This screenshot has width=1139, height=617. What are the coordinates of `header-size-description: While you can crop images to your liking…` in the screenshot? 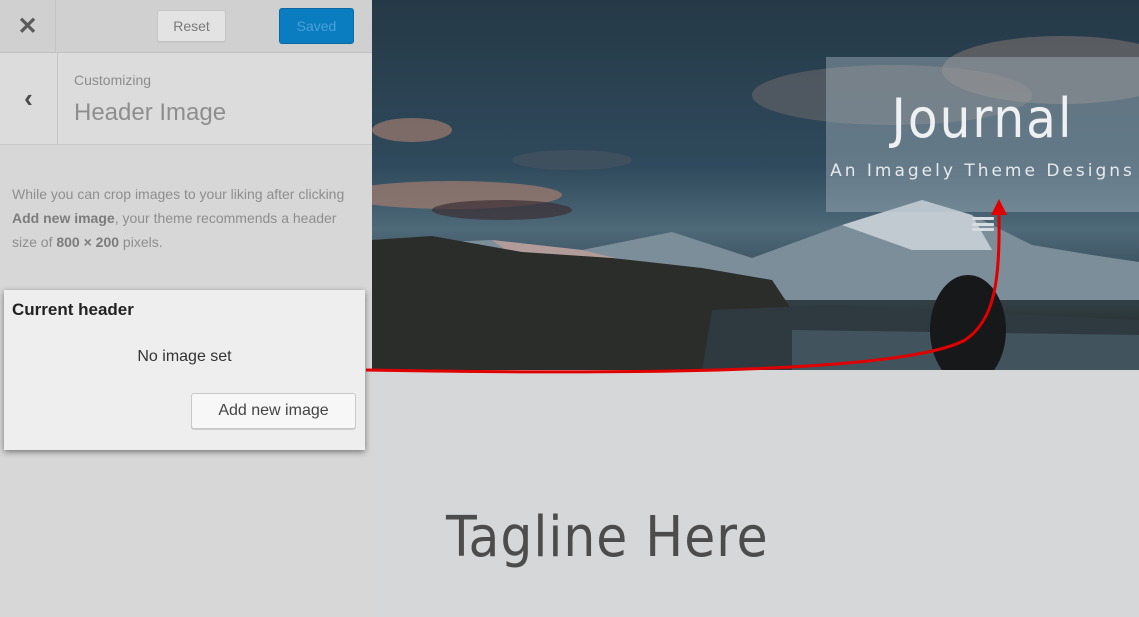 It's located at (182, 218).